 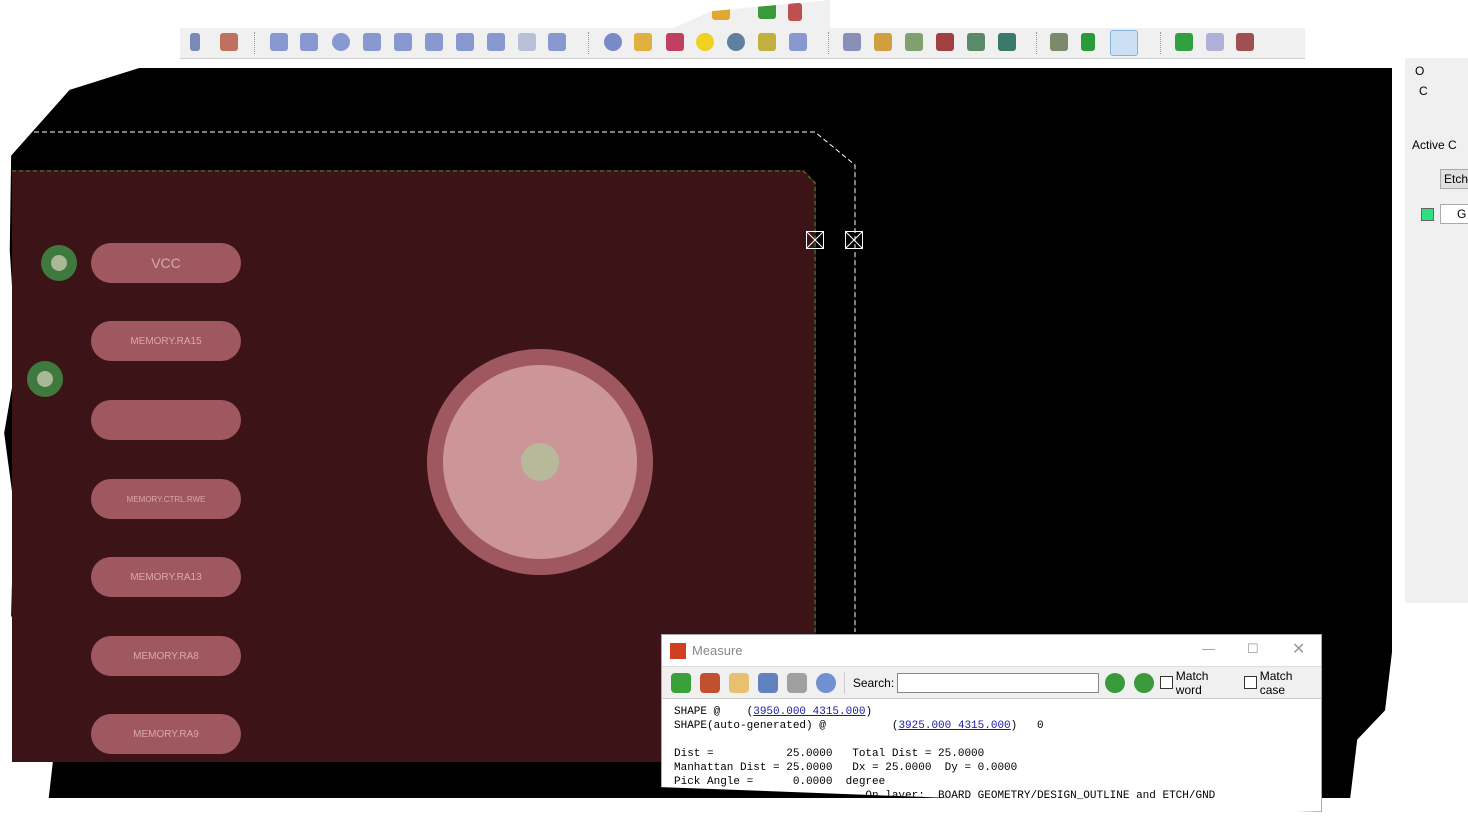 I want to click on search-label: Search:, so click(x=873, y=682).